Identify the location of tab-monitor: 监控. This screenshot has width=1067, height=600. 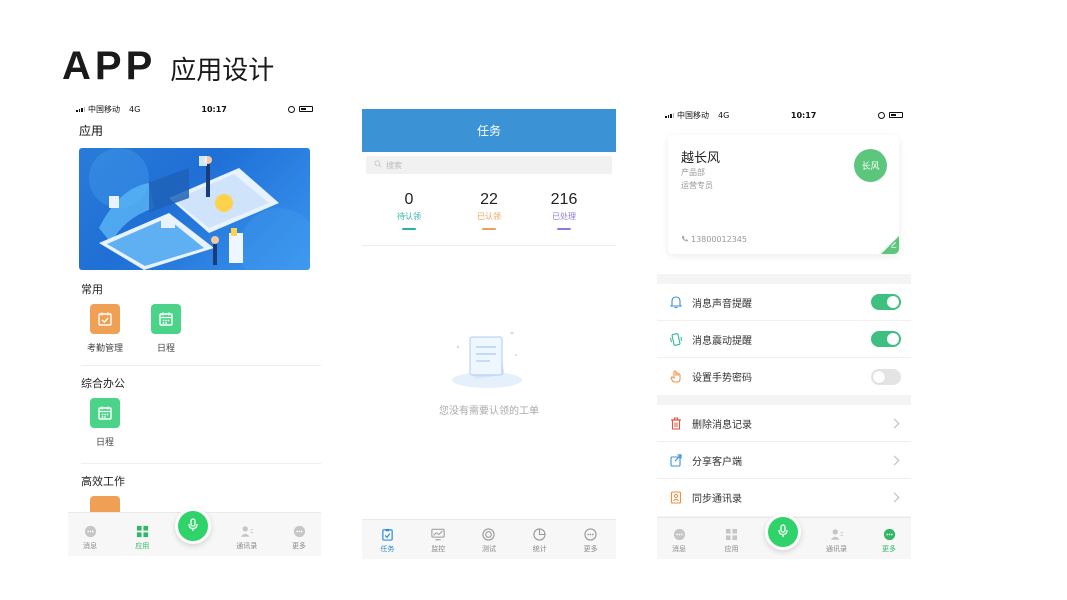
(438, 540).